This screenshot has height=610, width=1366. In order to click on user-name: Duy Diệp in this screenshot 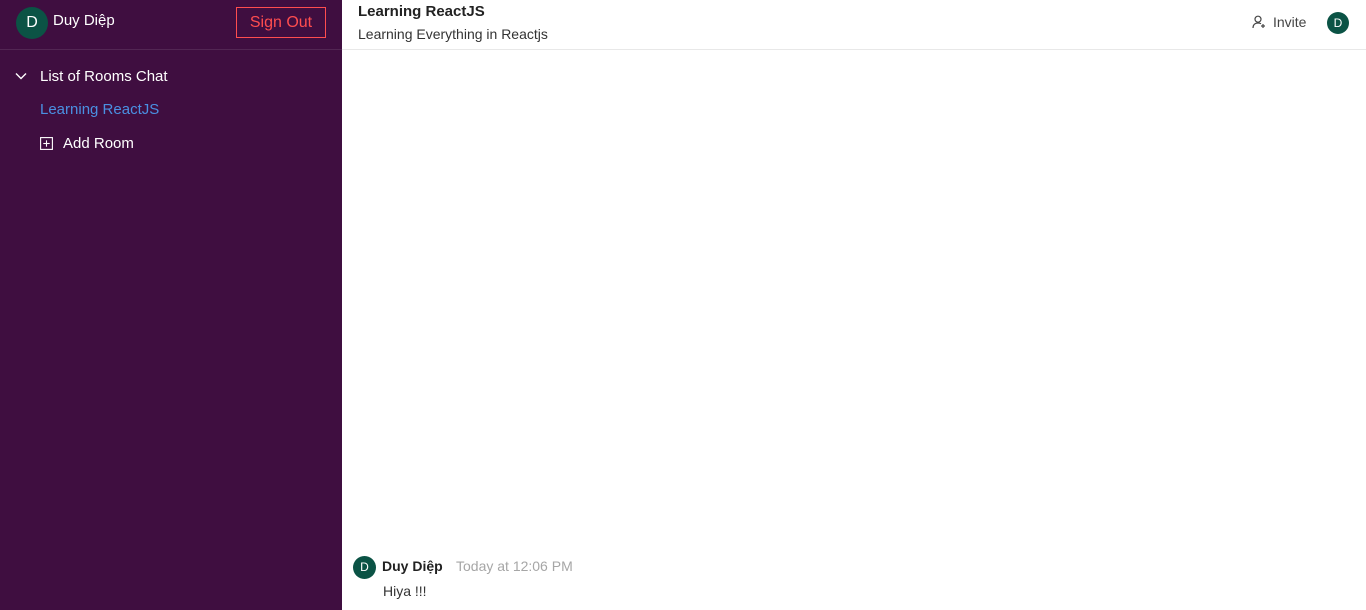, I will do `click(84, 20)`.